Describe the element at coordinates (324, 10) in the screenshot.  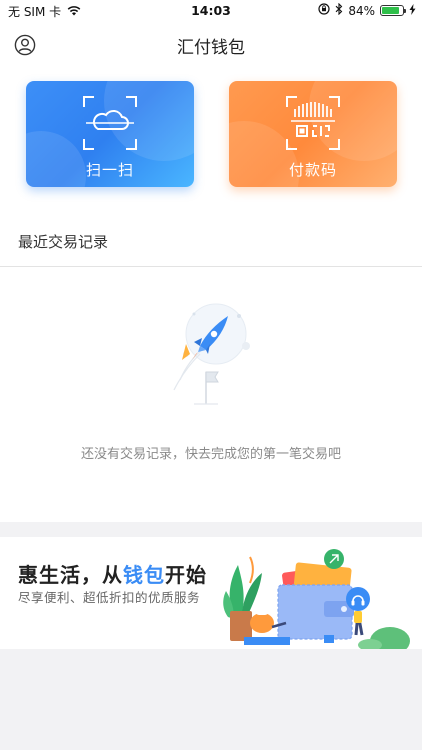
I see `orientation-lock-icon` at that location.